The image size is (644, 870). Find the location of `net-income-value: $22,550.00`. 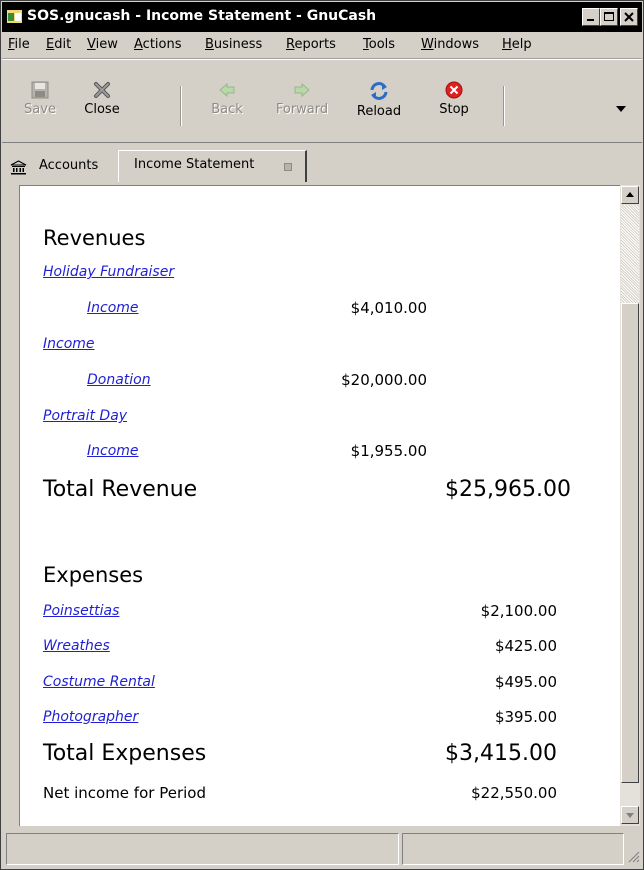

net-income-value: $22,550.00 is located at coordinates (514, 793).